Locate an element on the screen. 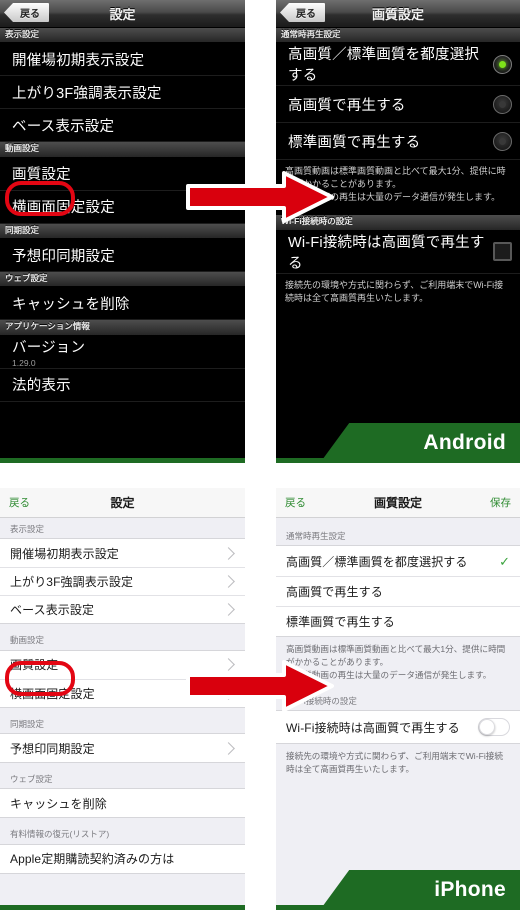 The height and width of the screenshot is (910, 520). section-header-sync: 同期設定 is located at coordinates (122, 231).